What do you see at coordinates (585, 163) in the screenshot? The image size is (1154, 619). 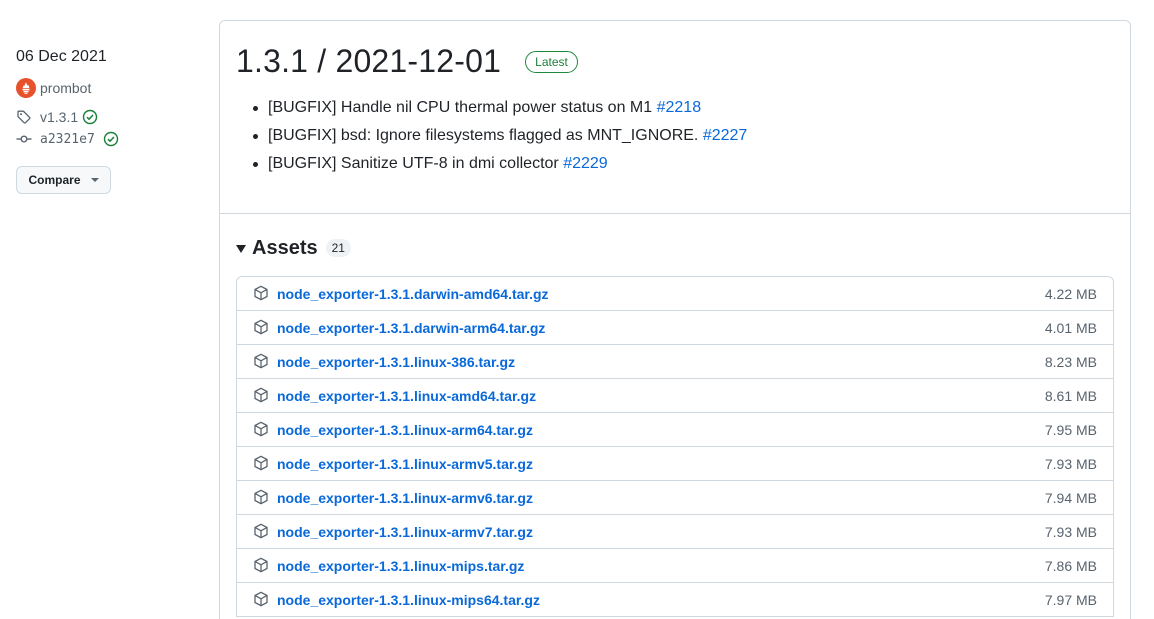 I see `issue-link: #2229` at bounding box center [585, 163].